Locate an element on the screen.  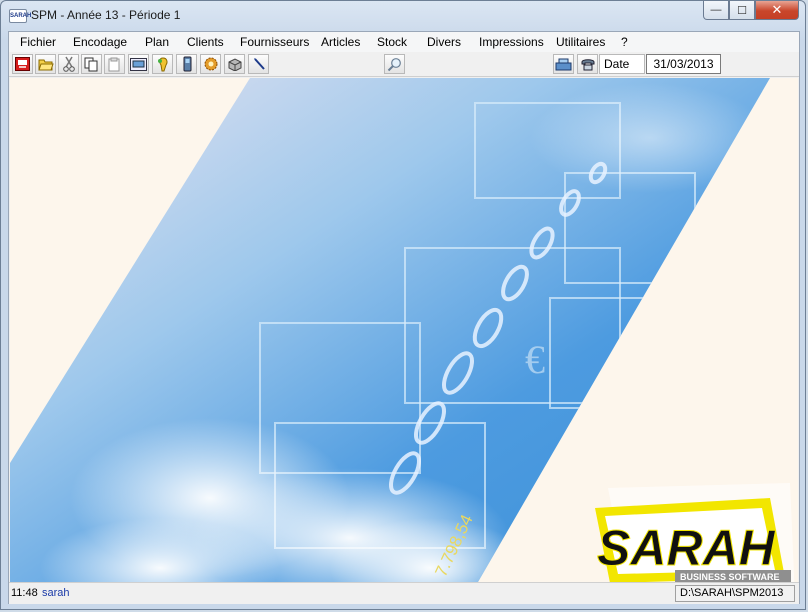
toolbar: Date 31/03/2013 is located at coordinates (404, 64).